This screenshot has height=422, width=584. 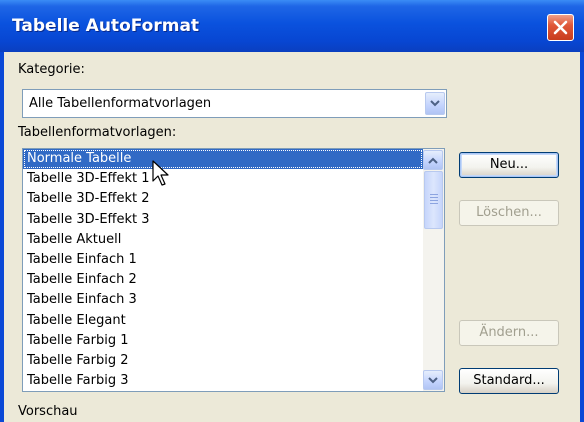 I want to click on kategorie-value: Alle Tabellenformatvorlagen, so click(x=120, y=103).